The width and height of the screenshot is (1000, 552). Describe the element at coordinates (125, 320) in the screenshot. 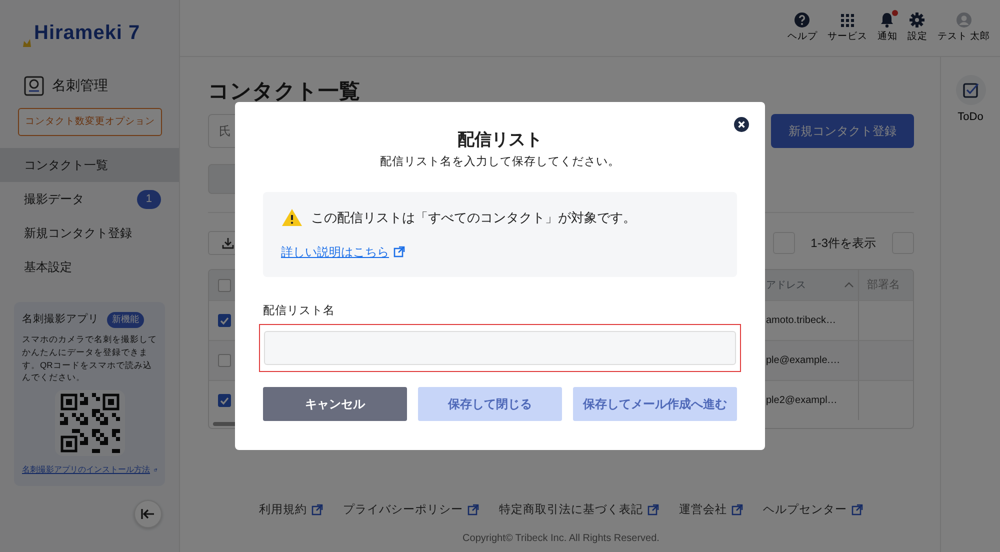

I see `new-badge: 新機能` at that location.